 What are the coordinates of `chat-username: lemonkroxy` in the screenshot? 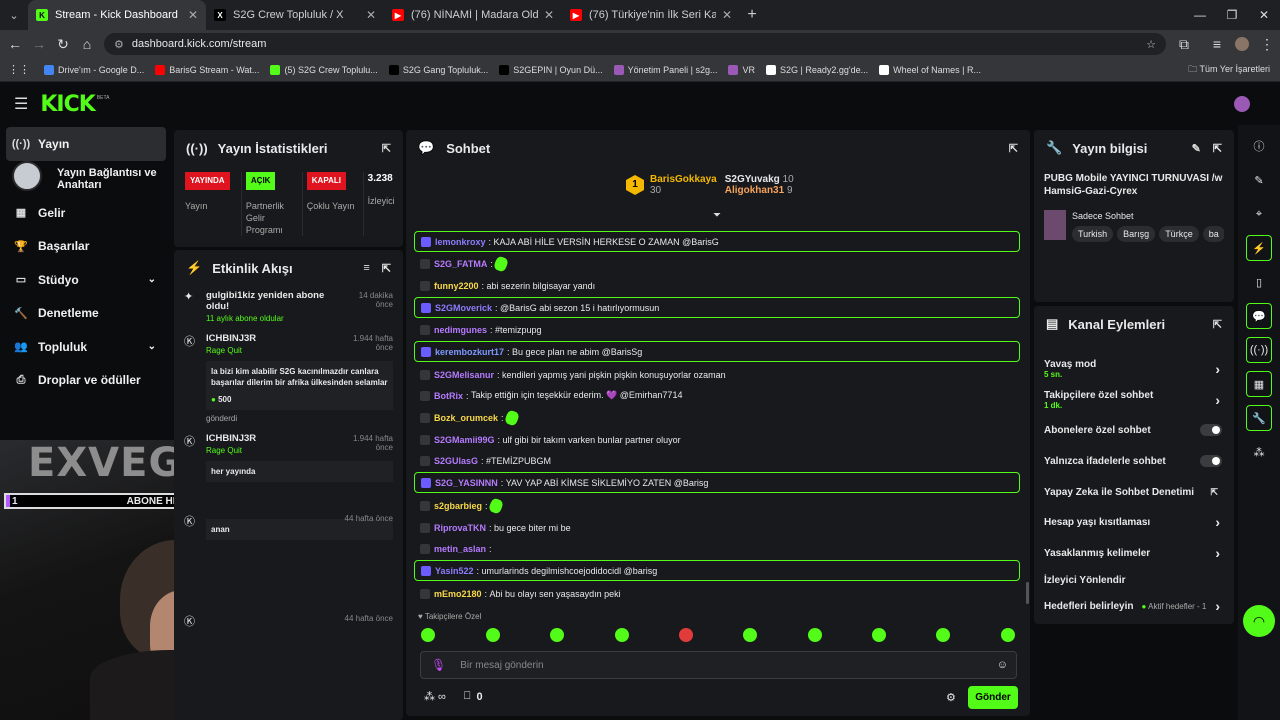 It's located at (460, 242).